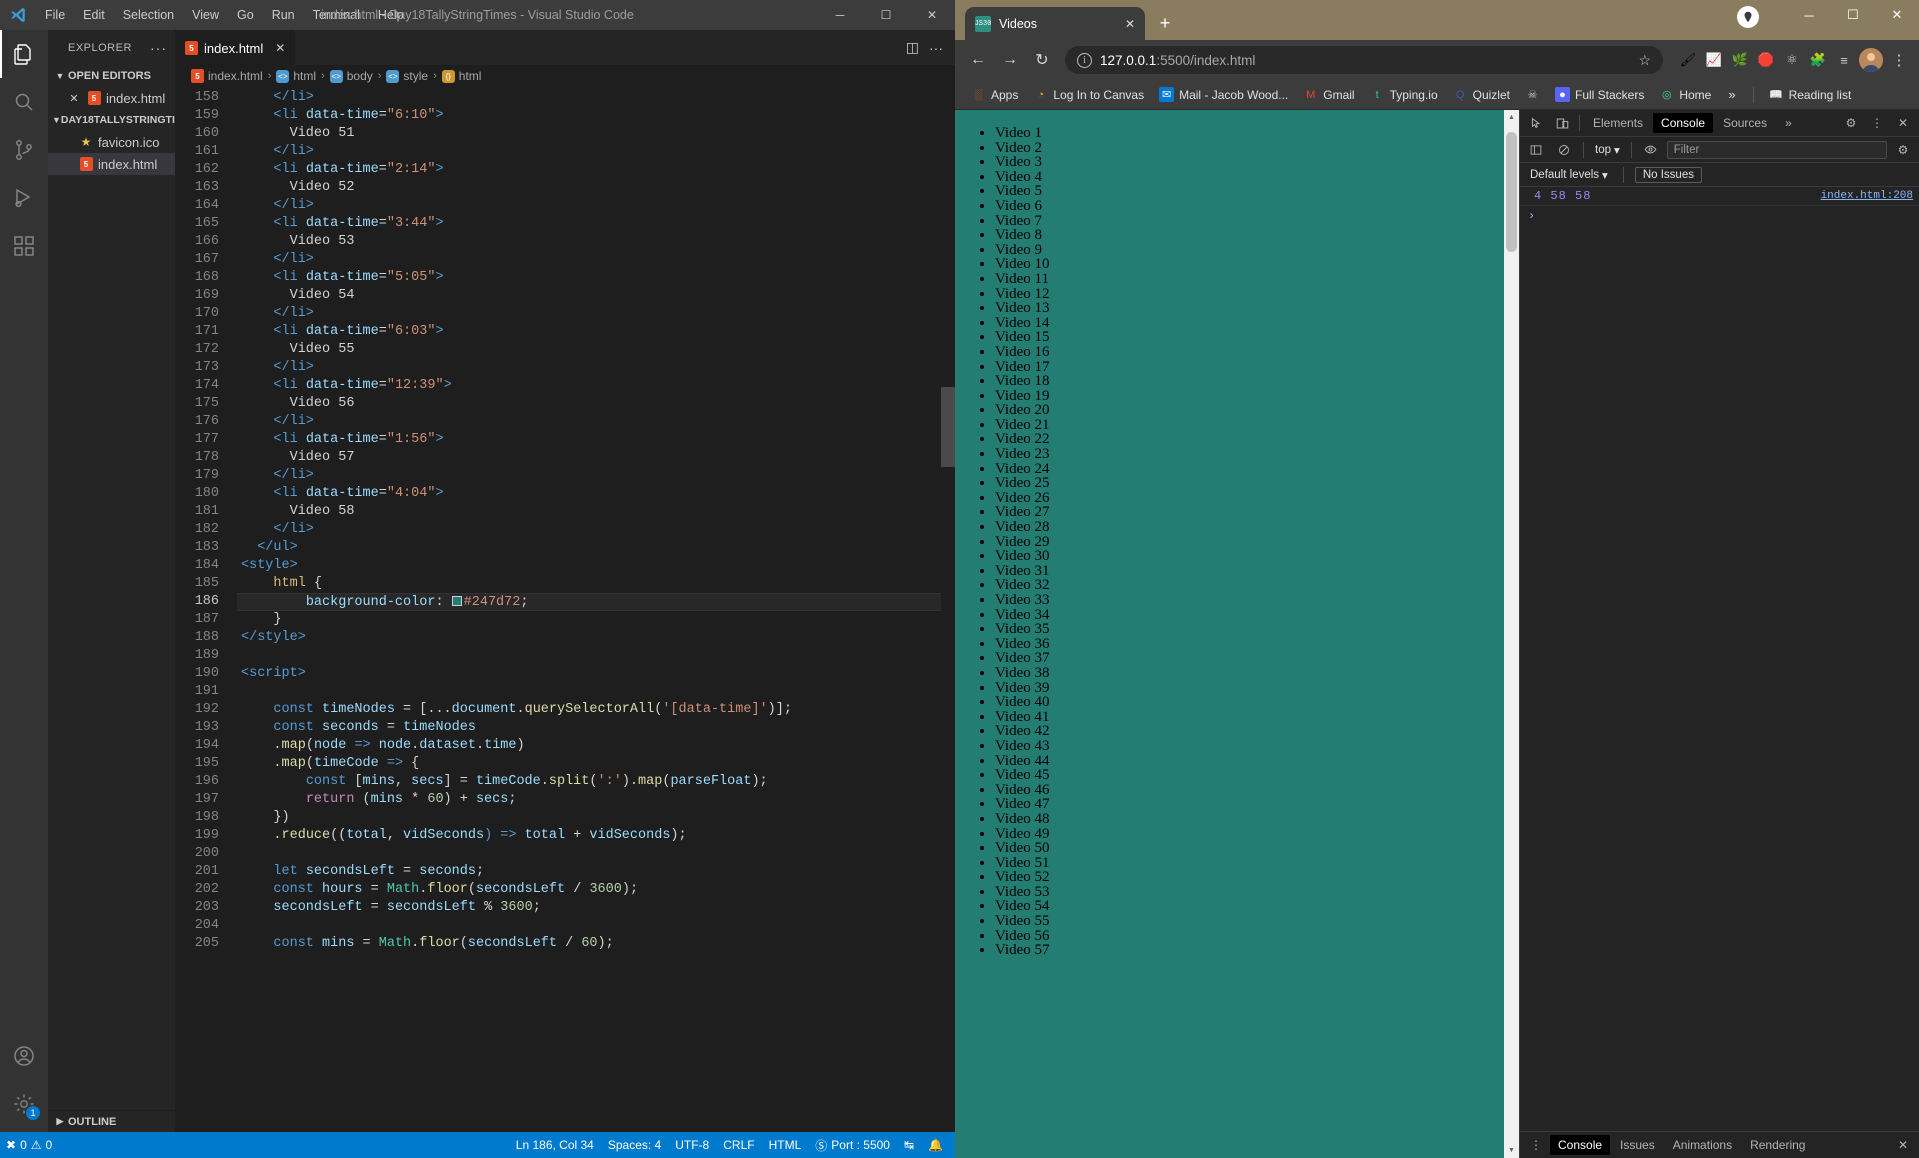 This screenshot has height=1158, width=1919. What do you see at coordinates (1364, 60) in the screenshot?
I see `address-bar: i 127.0.0.1:5500/index.html ☆` at bounding box center [1364, 60].